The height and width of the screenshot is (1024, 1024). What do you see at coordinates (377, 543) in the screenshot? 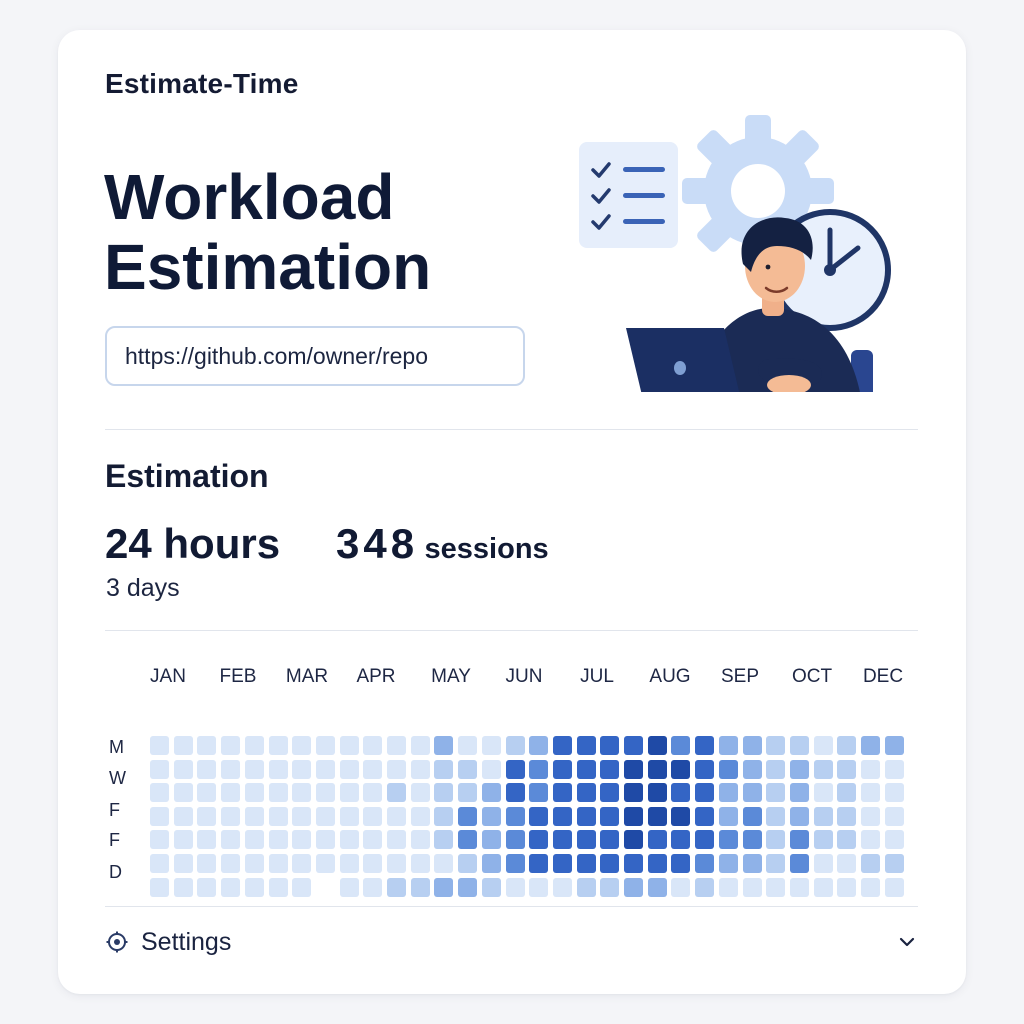
I see `sessions-count: 348` at bounding box center [377, 543].